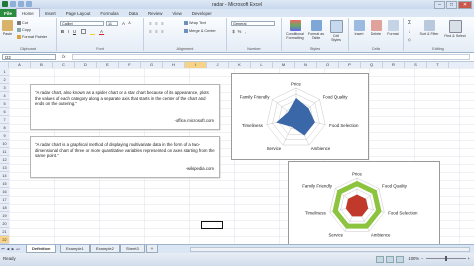 Image resolution: width=474 pixels, height=266 pixels. What do you see at coordinates (253, 23) in the screenshot?
I see `number-format-select: General` at bounding box center [253, 23].